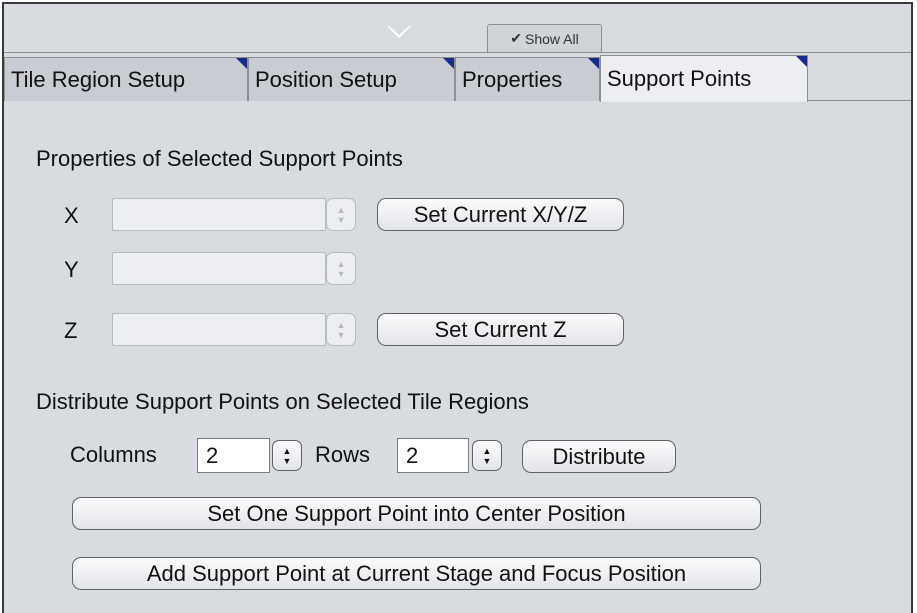 The width and height of the screenshot is (917, 613). Describe the element at coordinates (343, 454) in the screenshot. I see `rows-label: Rows` at that location.